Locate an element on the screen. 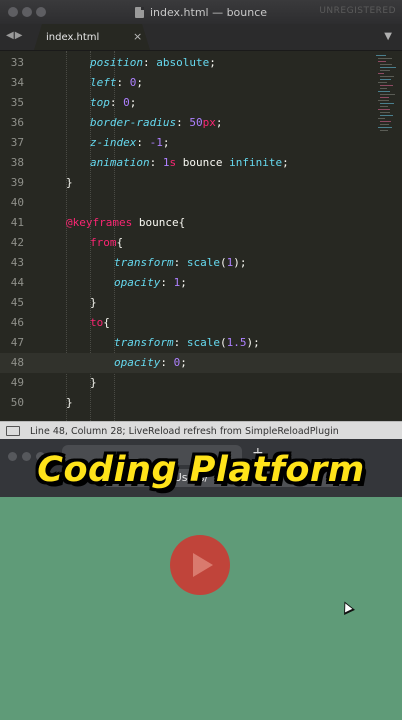 The image size is (402, 720). window-title: index.html — bounce is located at coordinates (208, 12).